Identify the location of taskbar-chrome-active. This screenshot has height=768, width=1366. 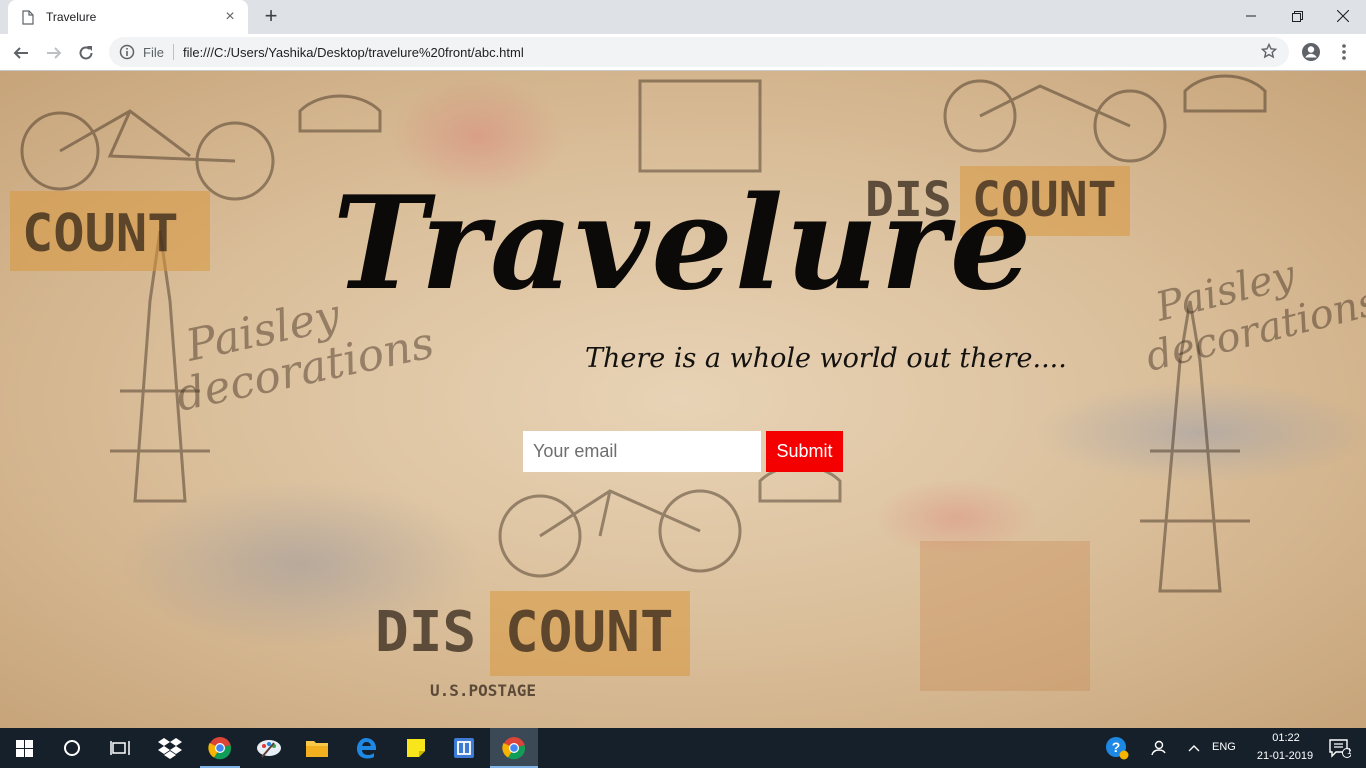
(514, 748).